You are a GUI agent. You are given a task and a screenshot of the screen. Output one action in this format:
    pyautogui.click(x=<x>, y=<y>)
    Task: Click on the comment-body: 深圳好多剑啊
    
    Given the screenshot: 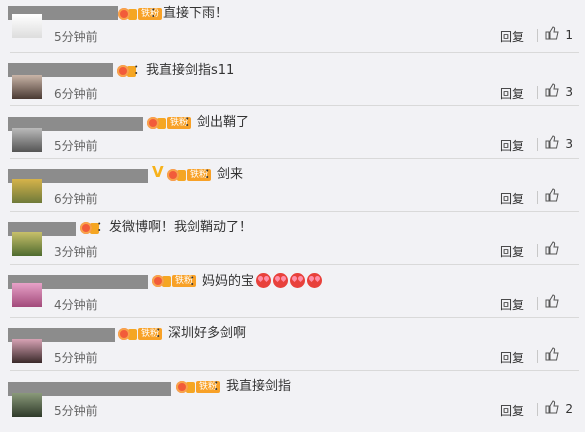 What is the action you would take?
    pyautogui.click(x=207, y=333)
    